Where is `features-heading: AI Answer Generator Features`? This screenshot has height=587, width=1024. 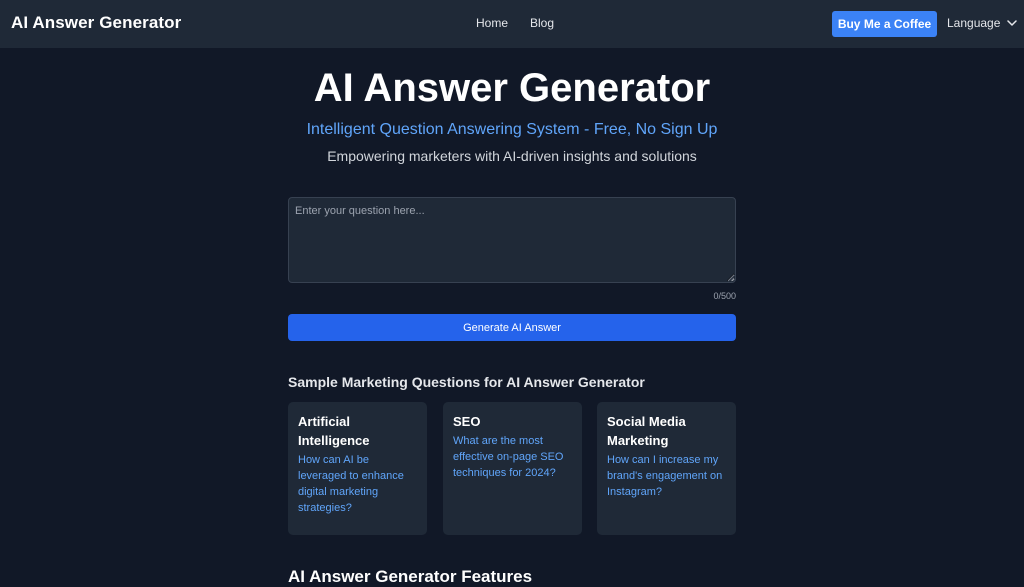
features-heading: AI Answer Generator Features is located at coordinates (410, 576).